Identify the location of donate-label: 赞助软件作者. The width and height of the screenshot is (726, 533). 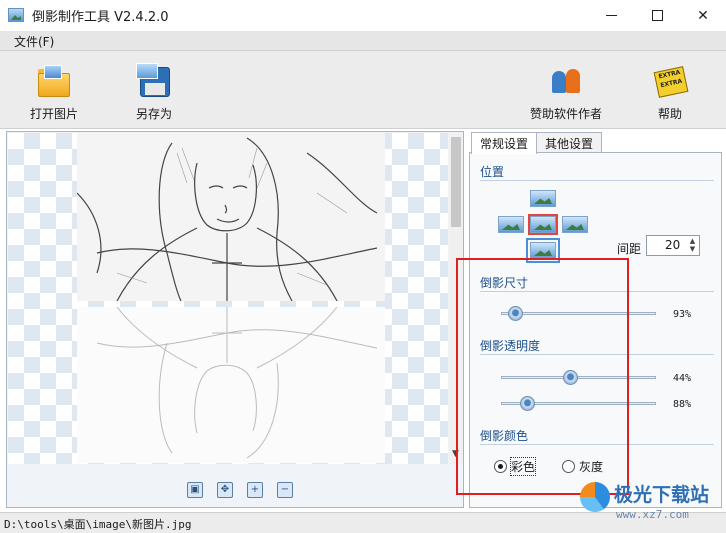
(566, 114).